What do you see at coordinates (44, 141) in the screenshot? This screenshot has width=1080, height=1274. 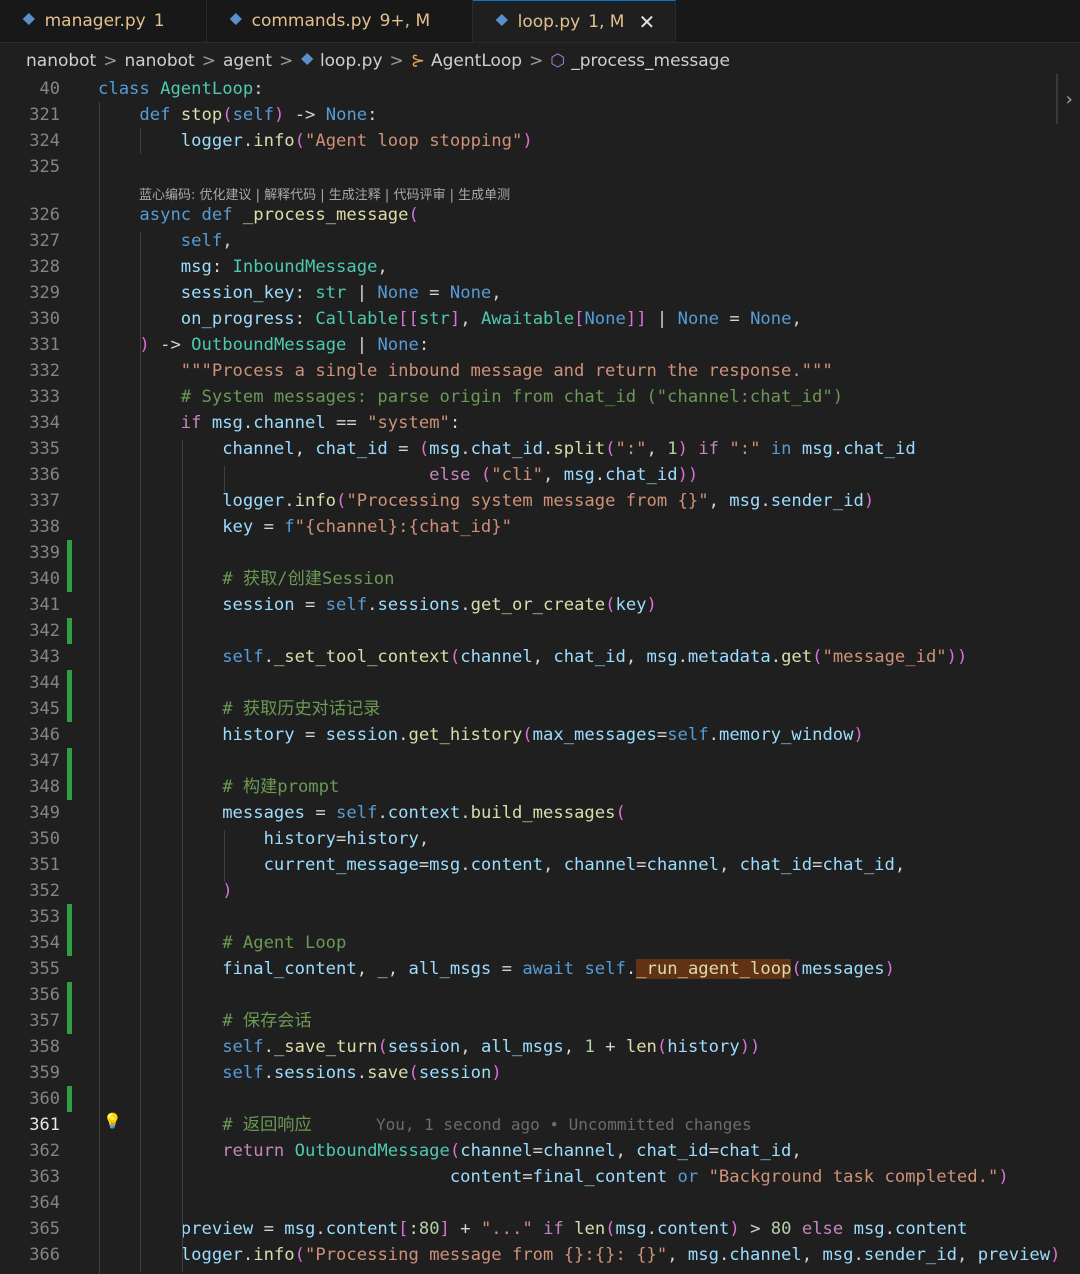 I see `line-number: 324` at bounding box center [44, 141].